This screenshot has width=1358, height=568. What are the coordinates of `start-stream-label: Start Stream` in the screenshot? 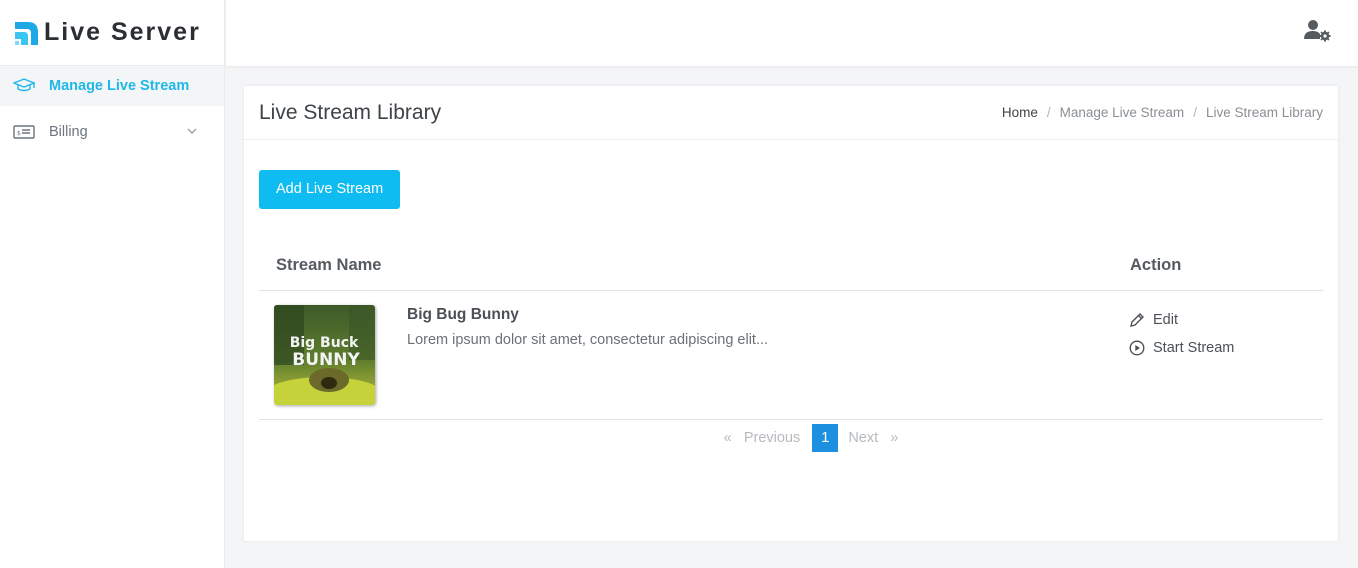 It's located at (1194, 347).